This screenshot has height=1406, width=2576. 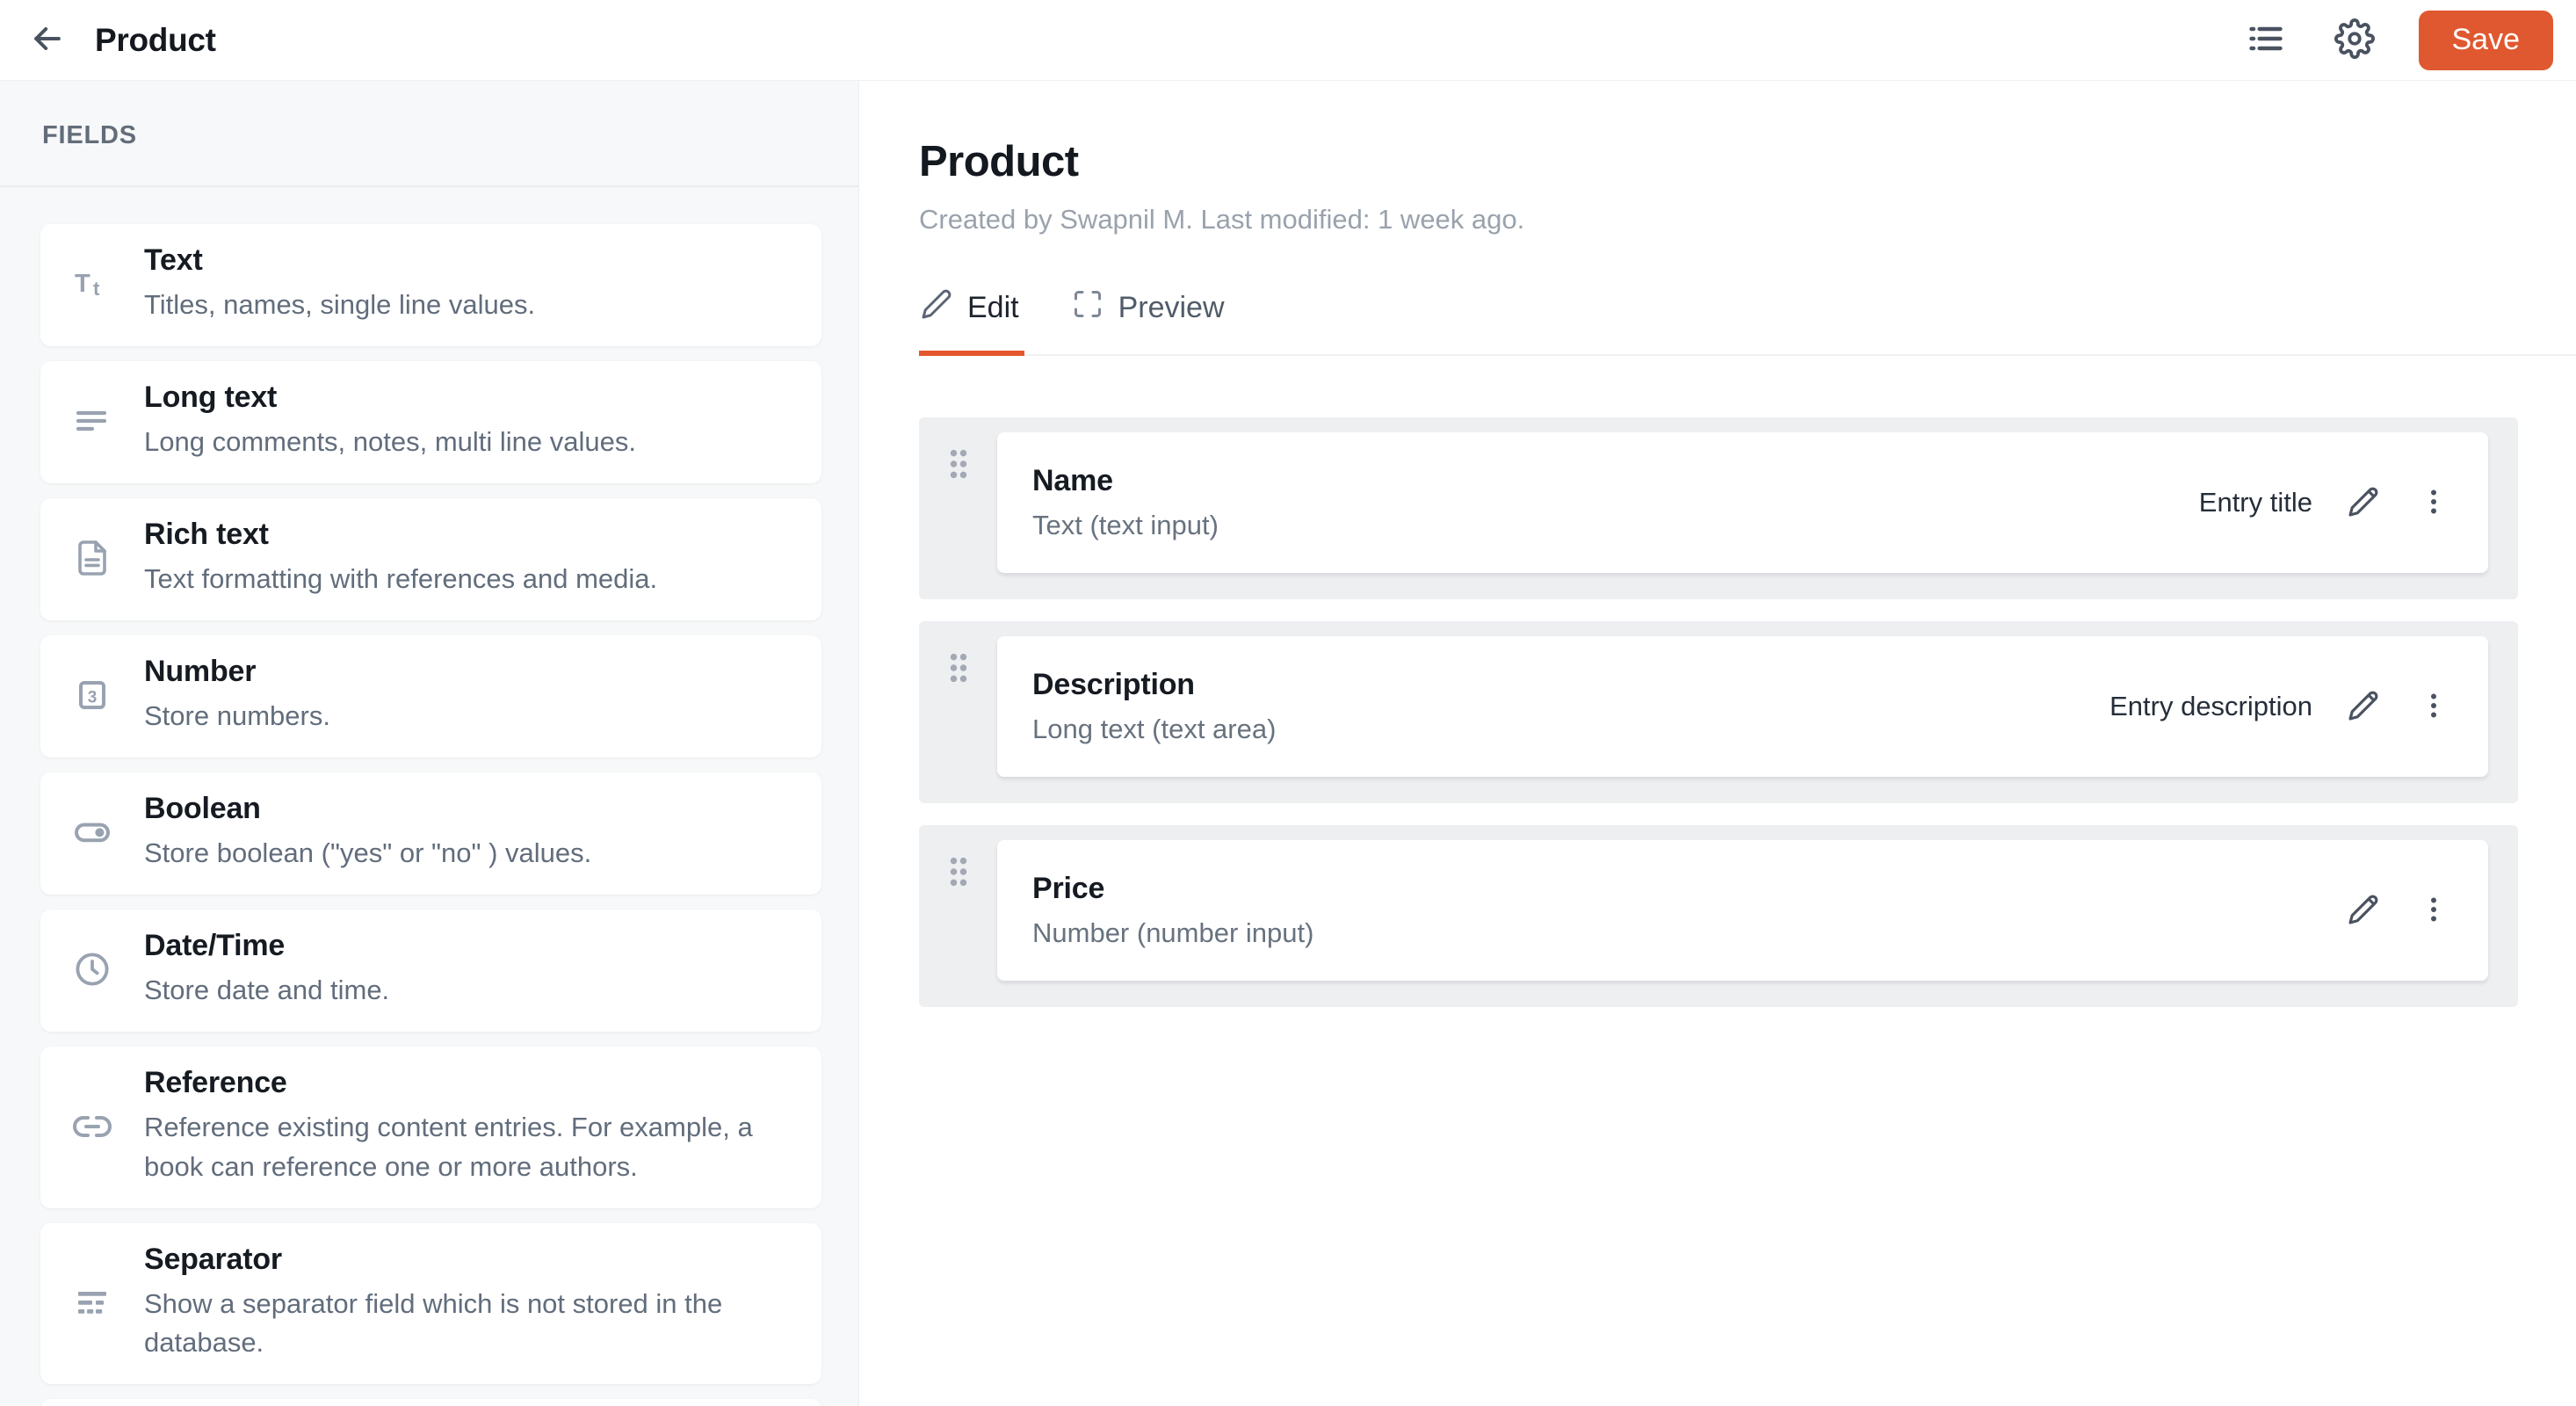 What do you see at coordinates (92, 832) in the screenshot?
I see `boolean-icon` at bounding box center [92, 832].